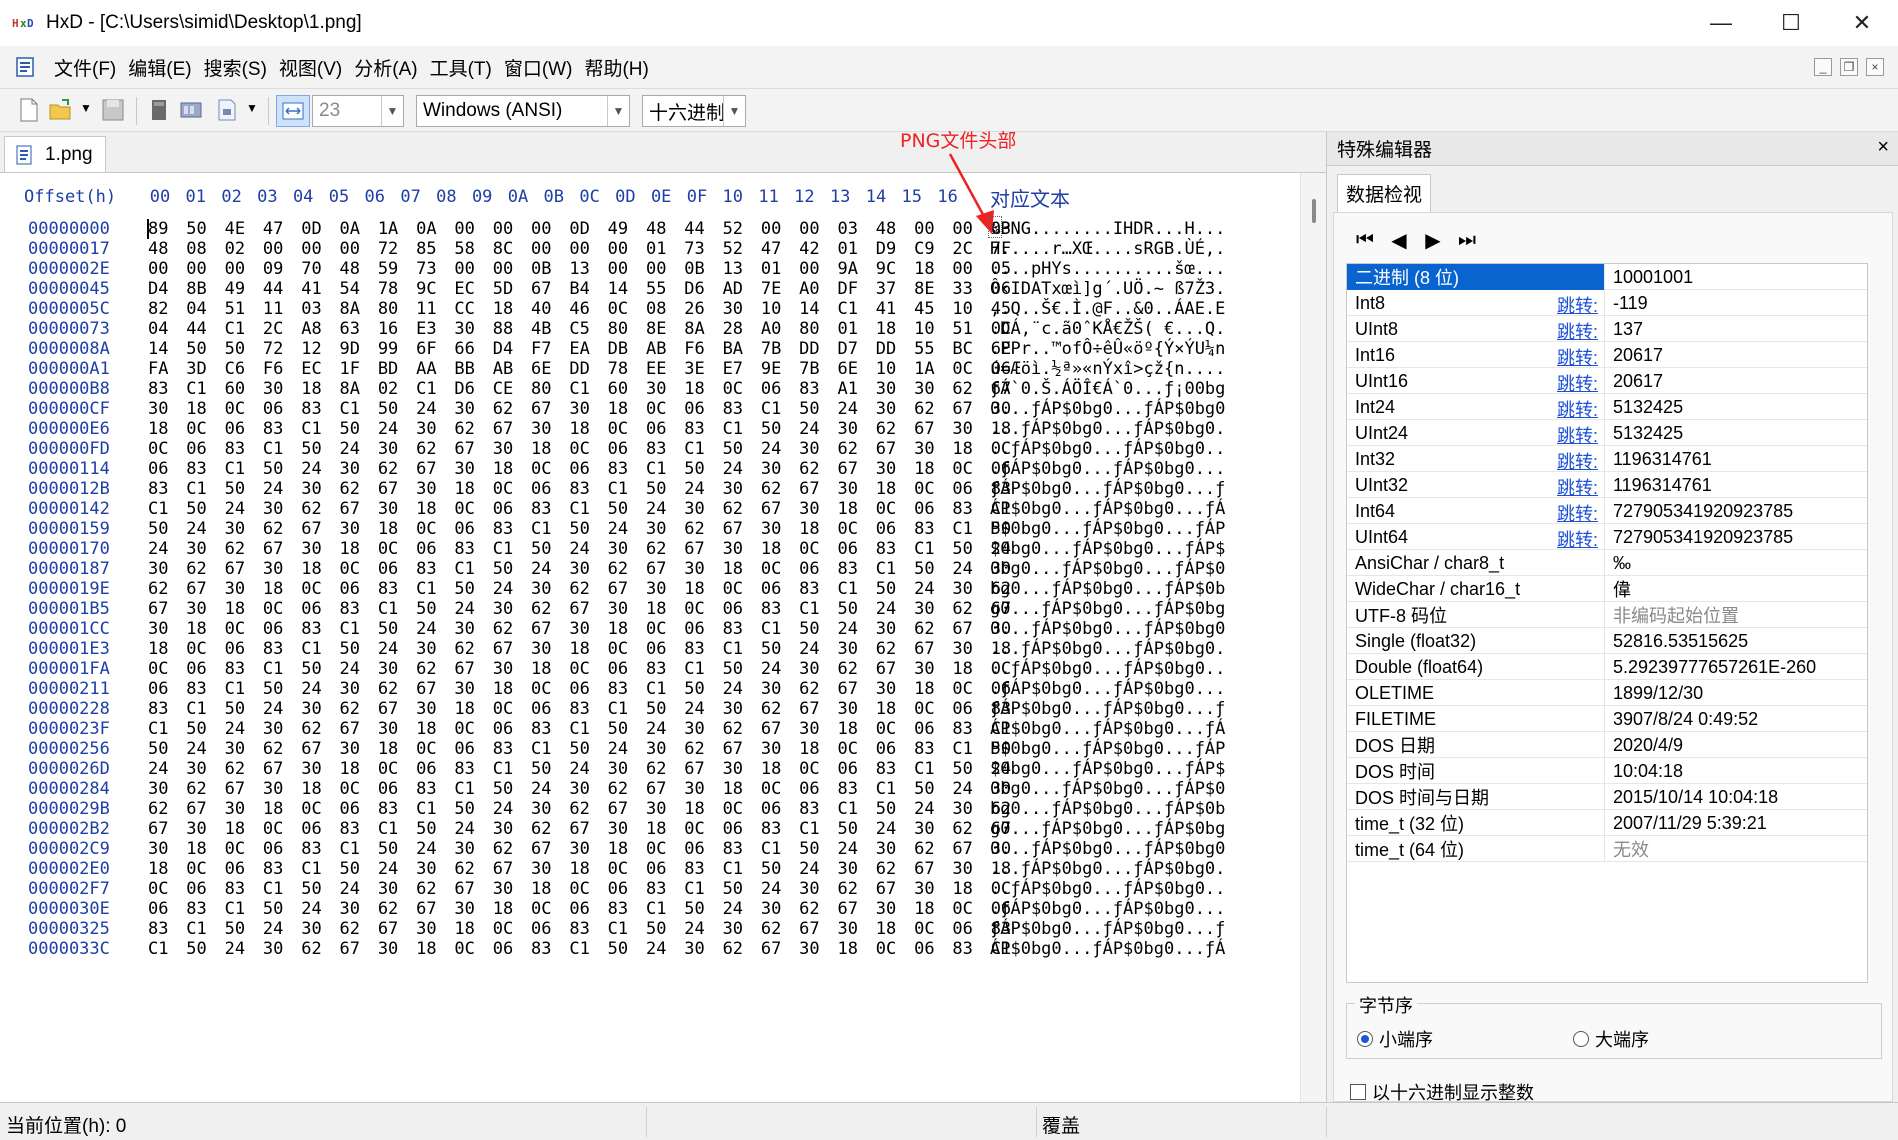  I want to click on inspector-row: 二进制 (8 位) 10001001, so click(1607, 277).